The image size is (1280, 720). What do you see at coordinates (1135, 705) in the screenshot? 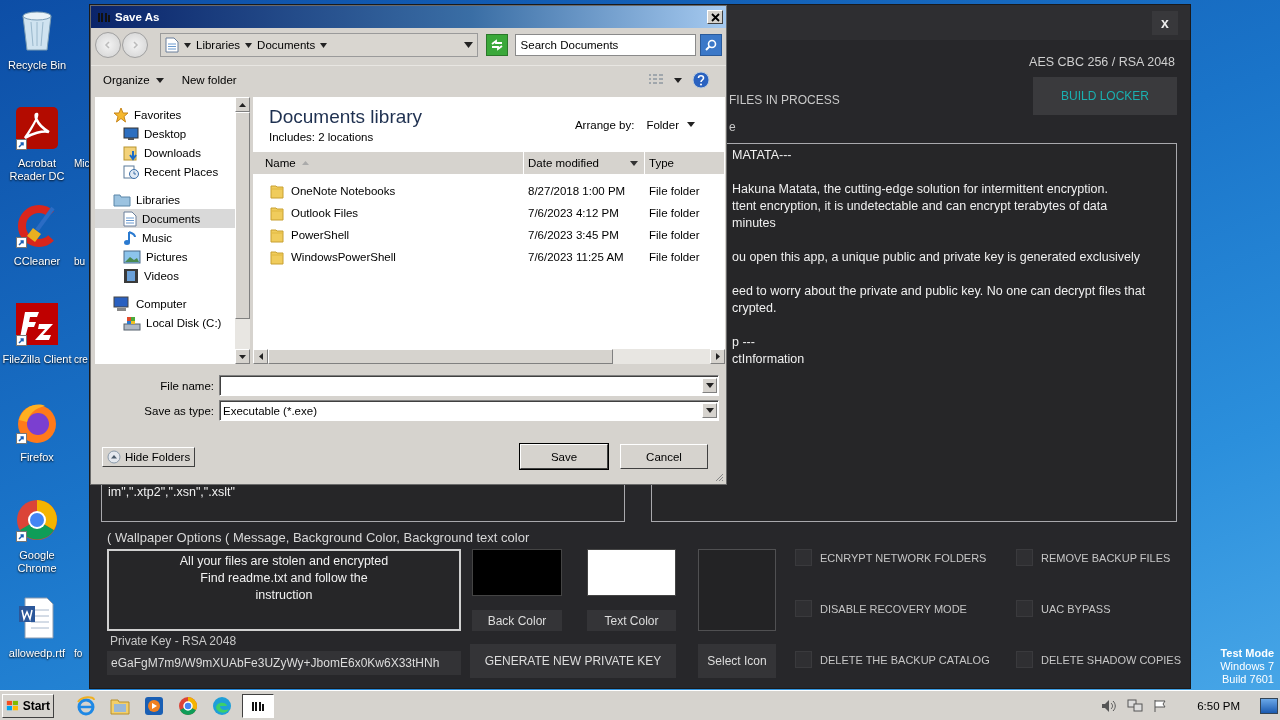
I see `network-icon` at bounding box center [1135, 705].